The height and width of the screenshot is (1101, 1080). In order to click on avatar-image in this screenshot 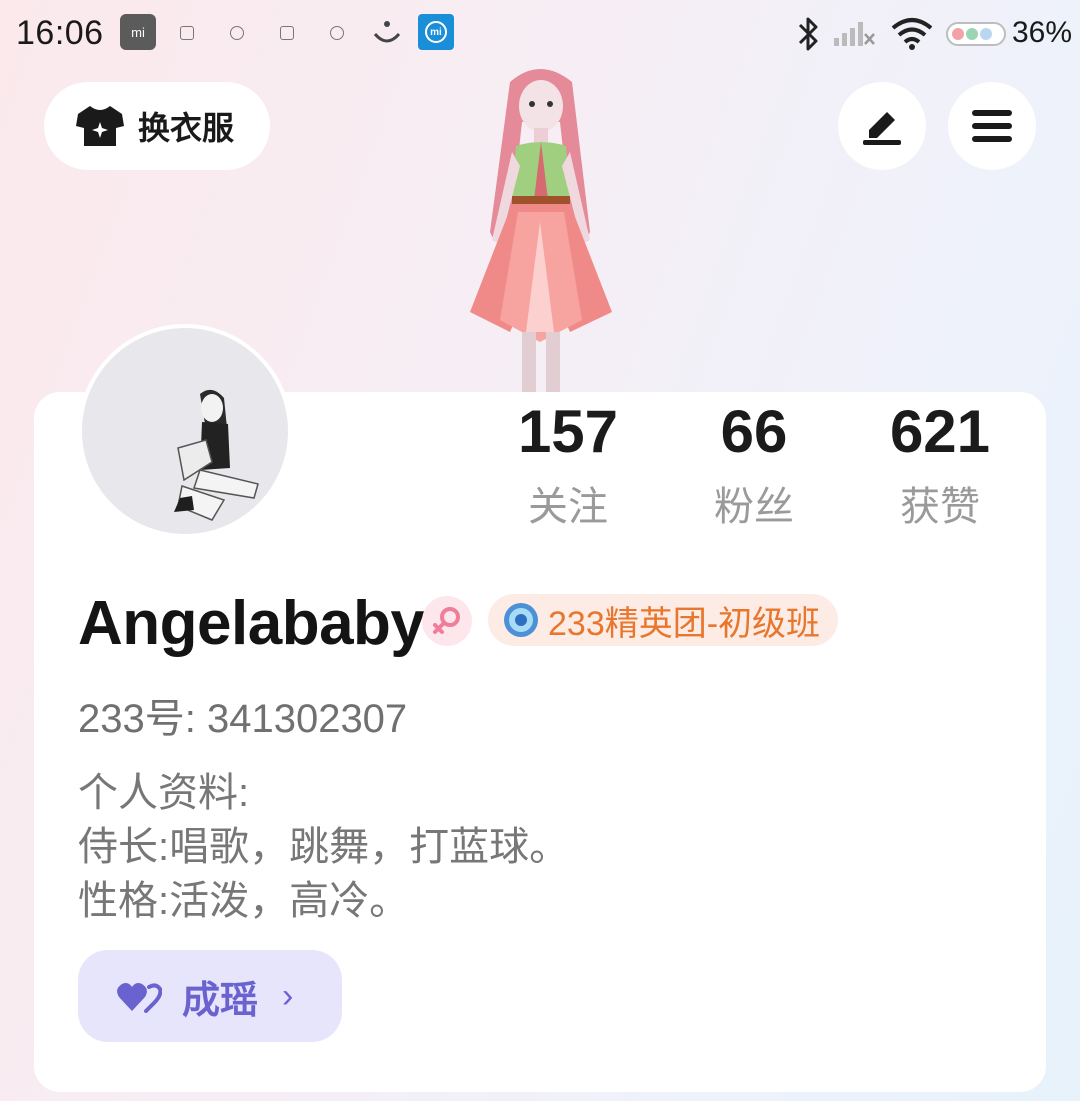, I will do `click(216, 455)`.